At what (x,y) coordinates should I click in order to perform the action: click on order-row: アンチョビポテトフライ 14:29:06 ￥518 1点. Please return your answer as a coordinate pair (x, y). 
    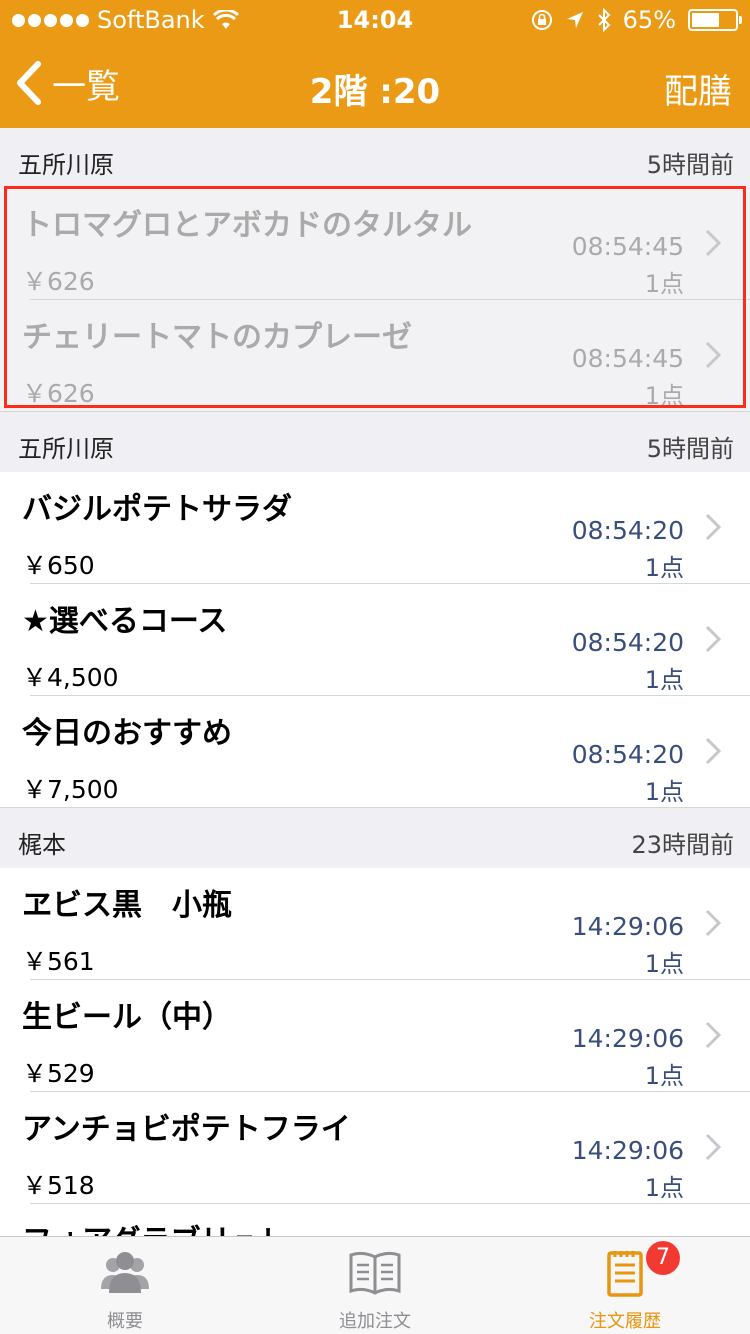
    Looking at the image, I should click on (375, 1148).